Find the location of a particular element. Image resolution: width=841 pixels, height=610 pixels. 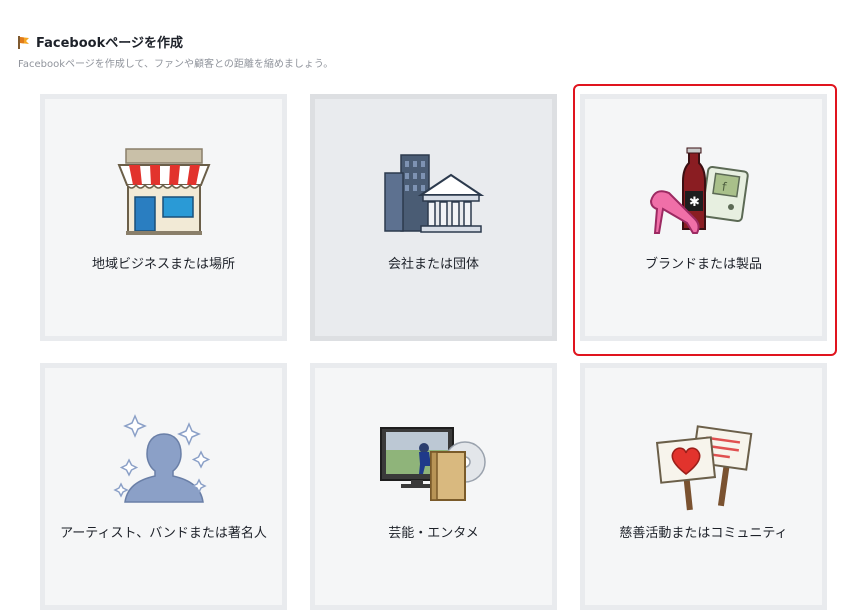

office-buildings-icon is located at coordinates (433, 193).